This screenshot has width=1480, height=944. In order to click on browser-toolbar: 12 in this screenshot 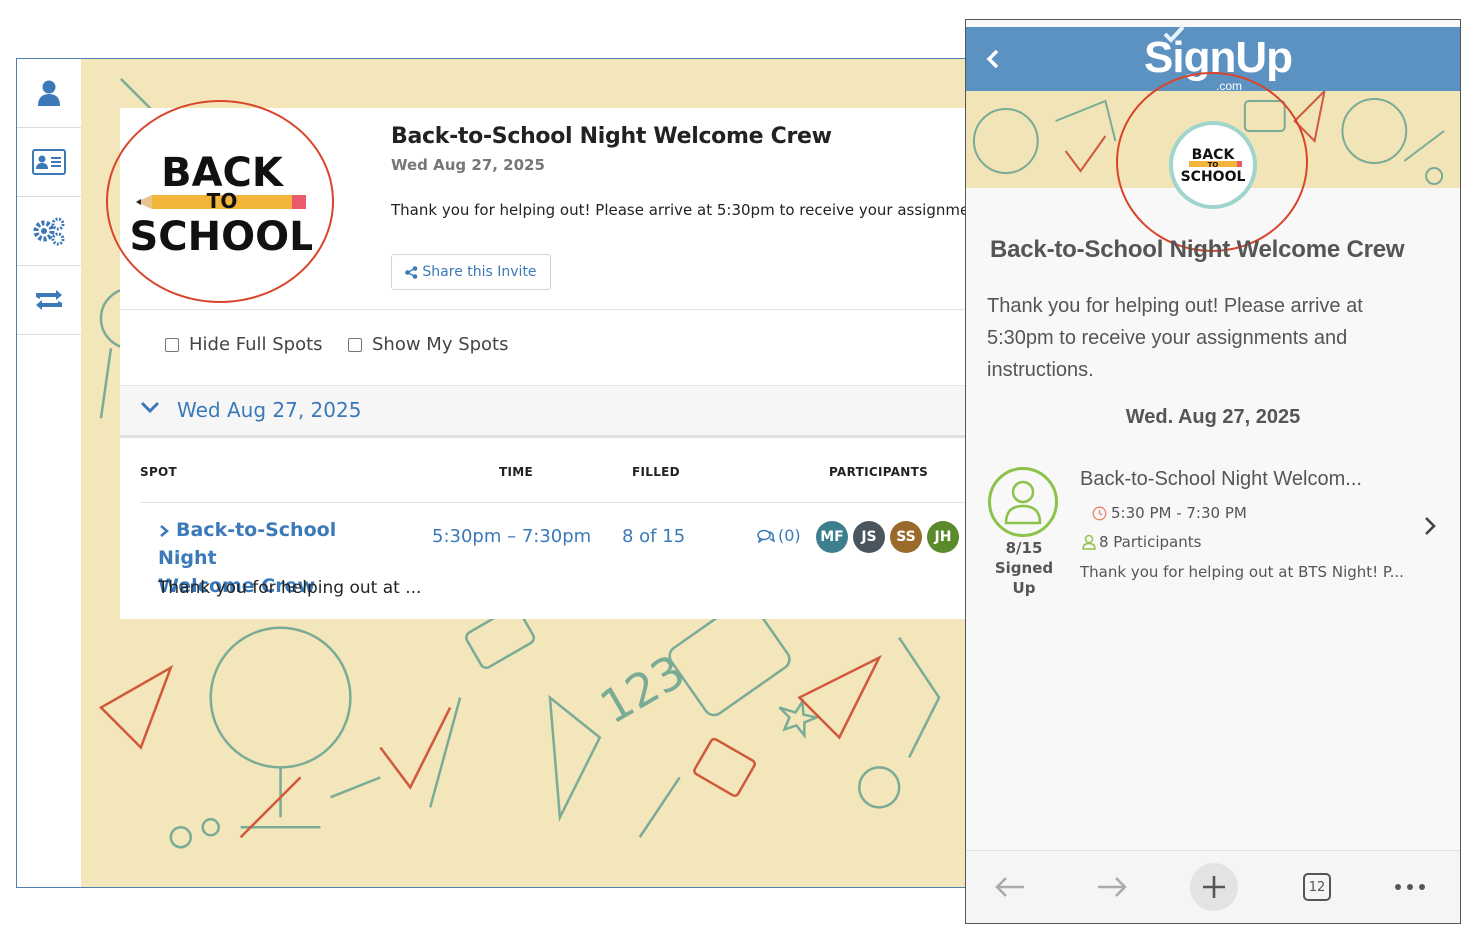, I will do `click(1213, 886)`.